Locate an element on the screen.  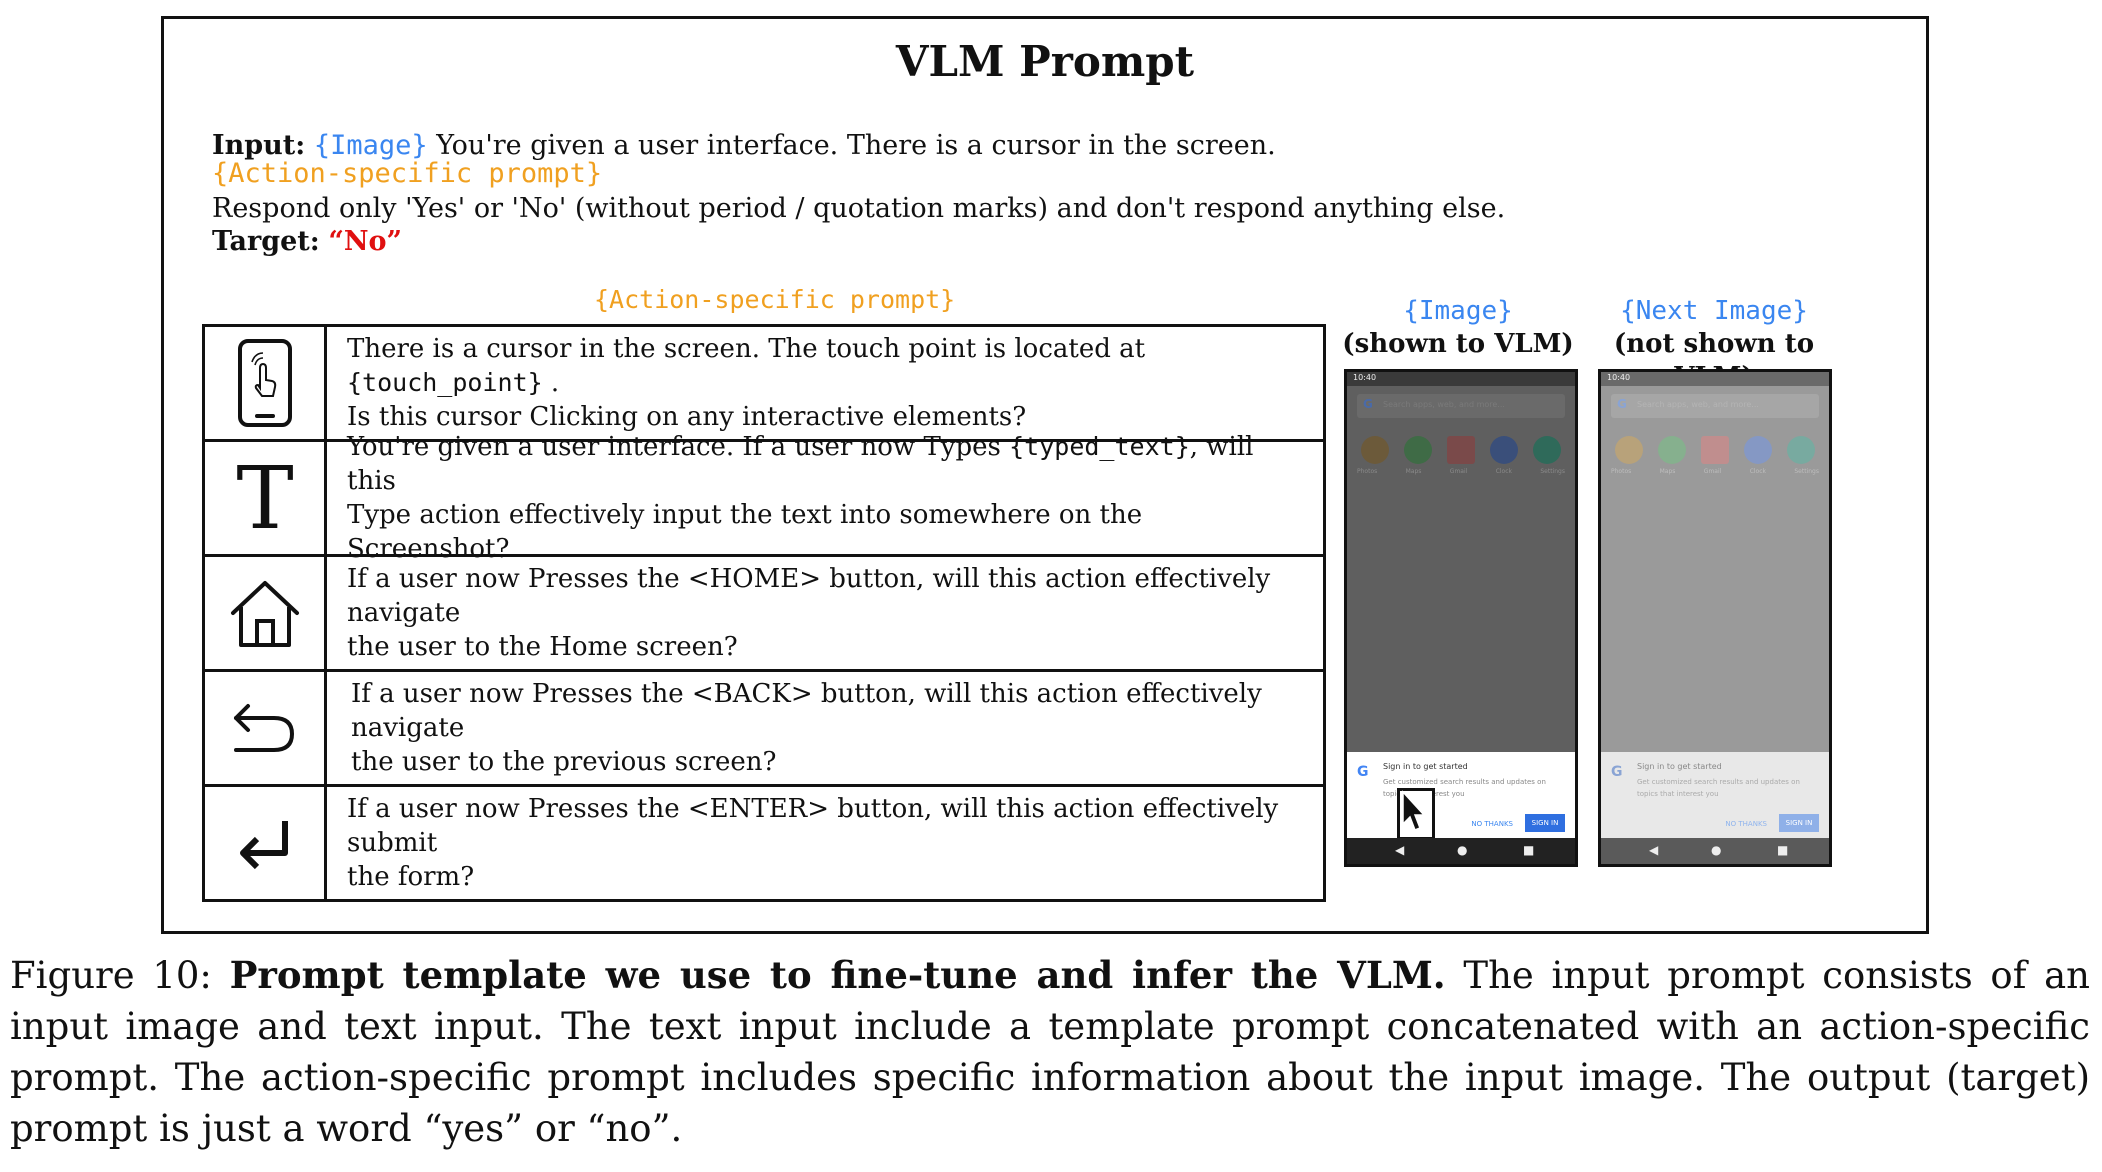
target-label: Target: is located at coordinates (266, 241).